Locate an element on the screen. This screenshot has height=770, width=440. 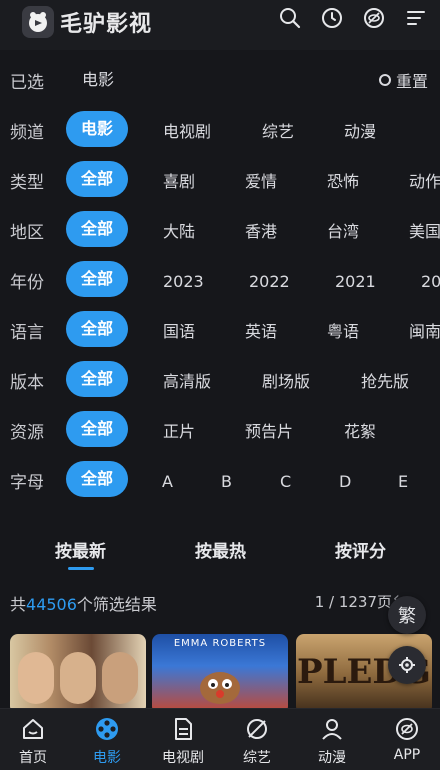
app-logo: 毛驴影视 is located at coordinates (87, 22).